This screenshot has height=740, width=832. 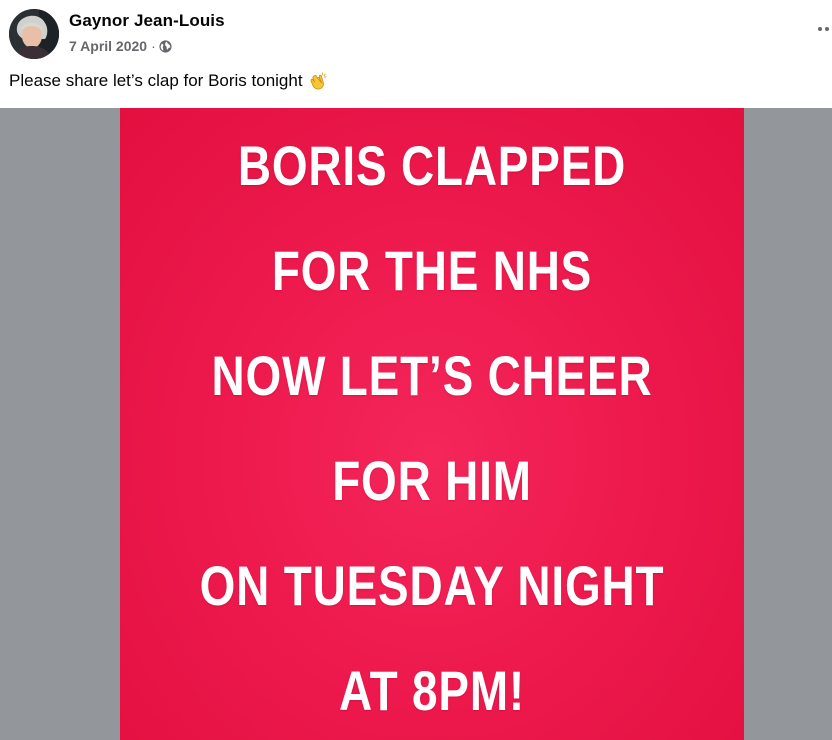 What do you see at coordinates (432, 375) in the screenshot?
I see `poster-line-3: NOW LET’S CHEER` at bounding box center [432, 375].